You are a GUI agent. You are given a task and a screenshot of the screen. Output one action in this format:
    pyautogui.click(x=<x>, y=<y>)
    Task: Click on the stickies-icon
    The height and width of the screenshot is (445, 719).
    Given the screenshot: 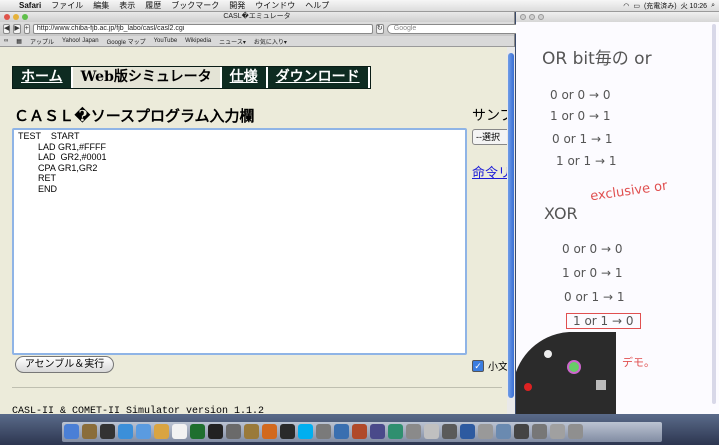 What is the action you would take?
    pyautogui.click(x=287, y=431)
    